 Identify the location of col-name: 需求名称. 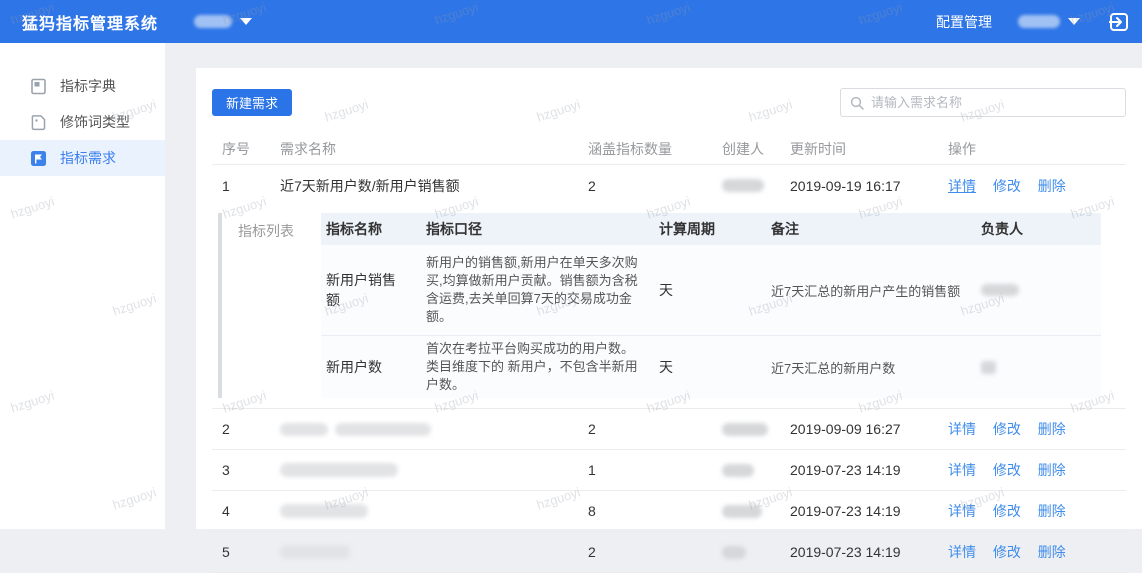
(308, 149).